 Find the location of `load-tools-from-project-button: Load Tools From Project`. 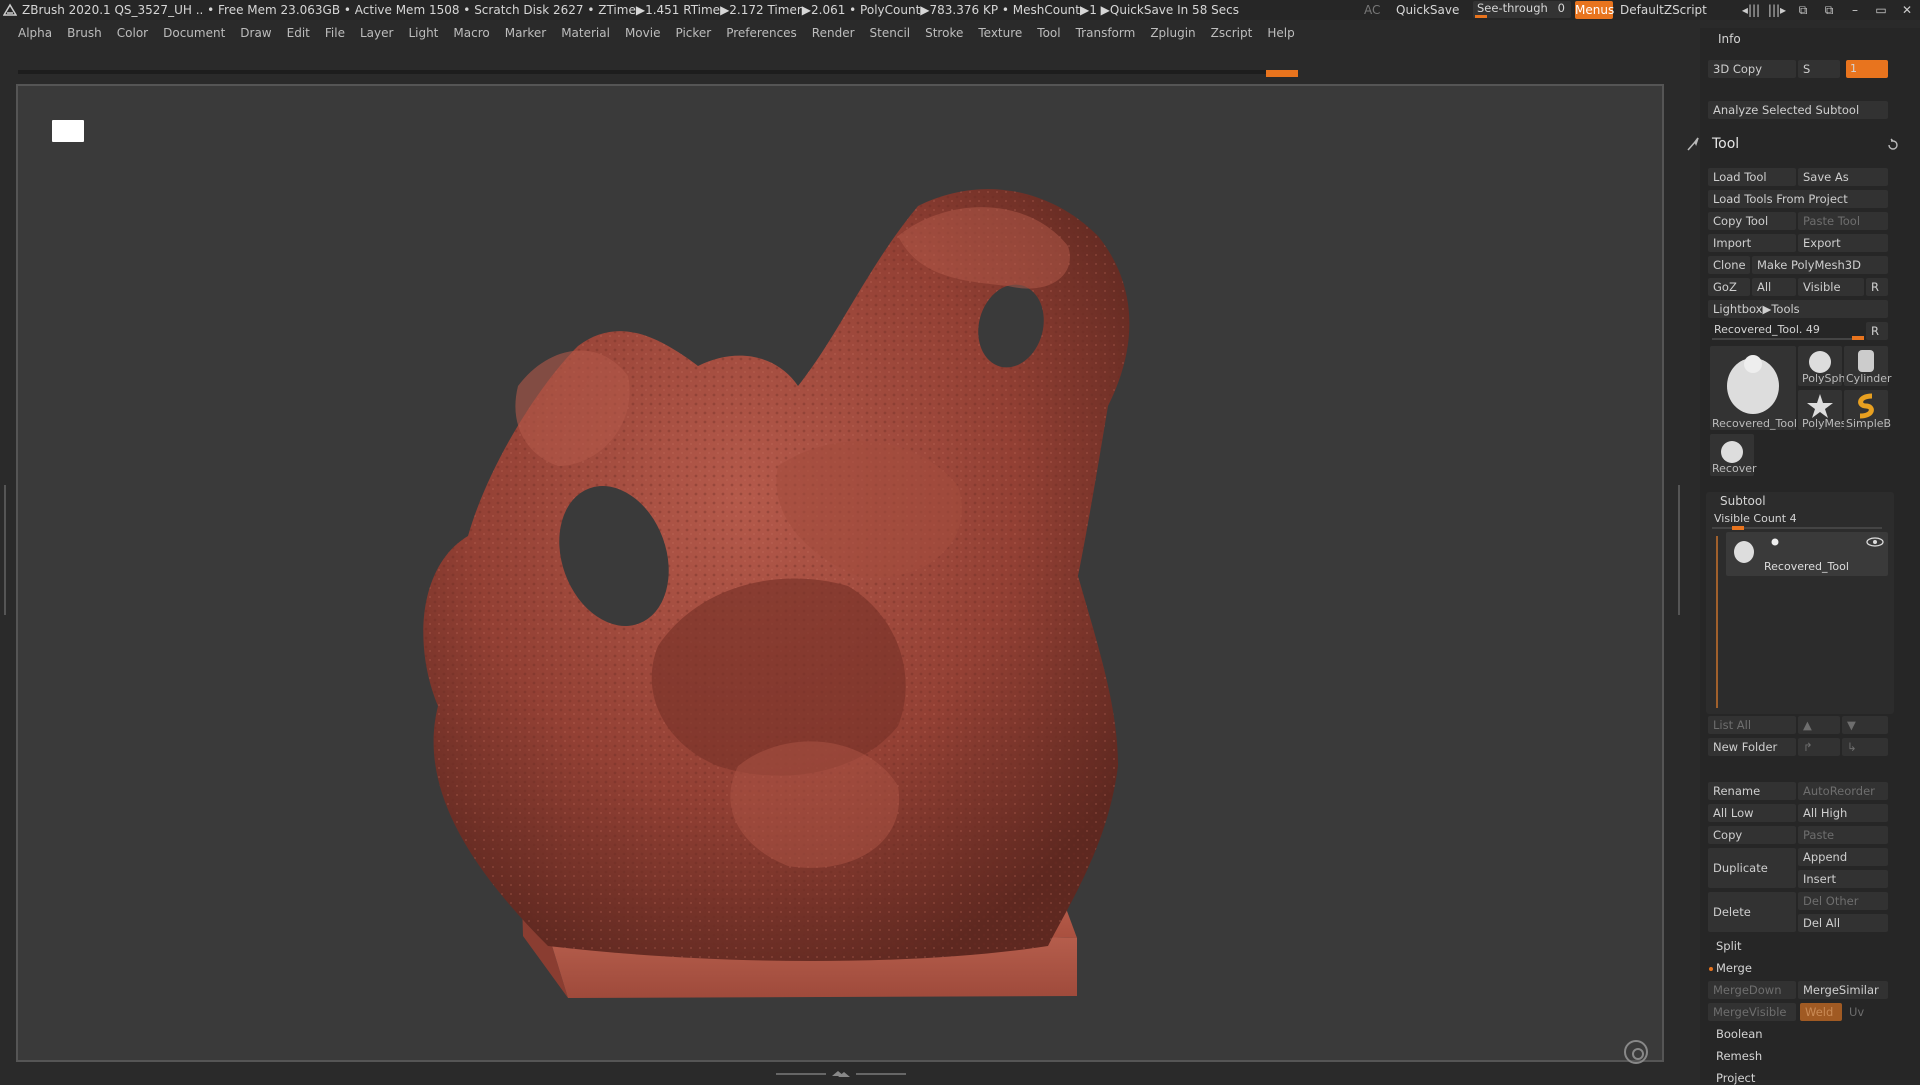

load-tools-from-project-button: Load Tools From Project is located at coordinates (1798, 199).